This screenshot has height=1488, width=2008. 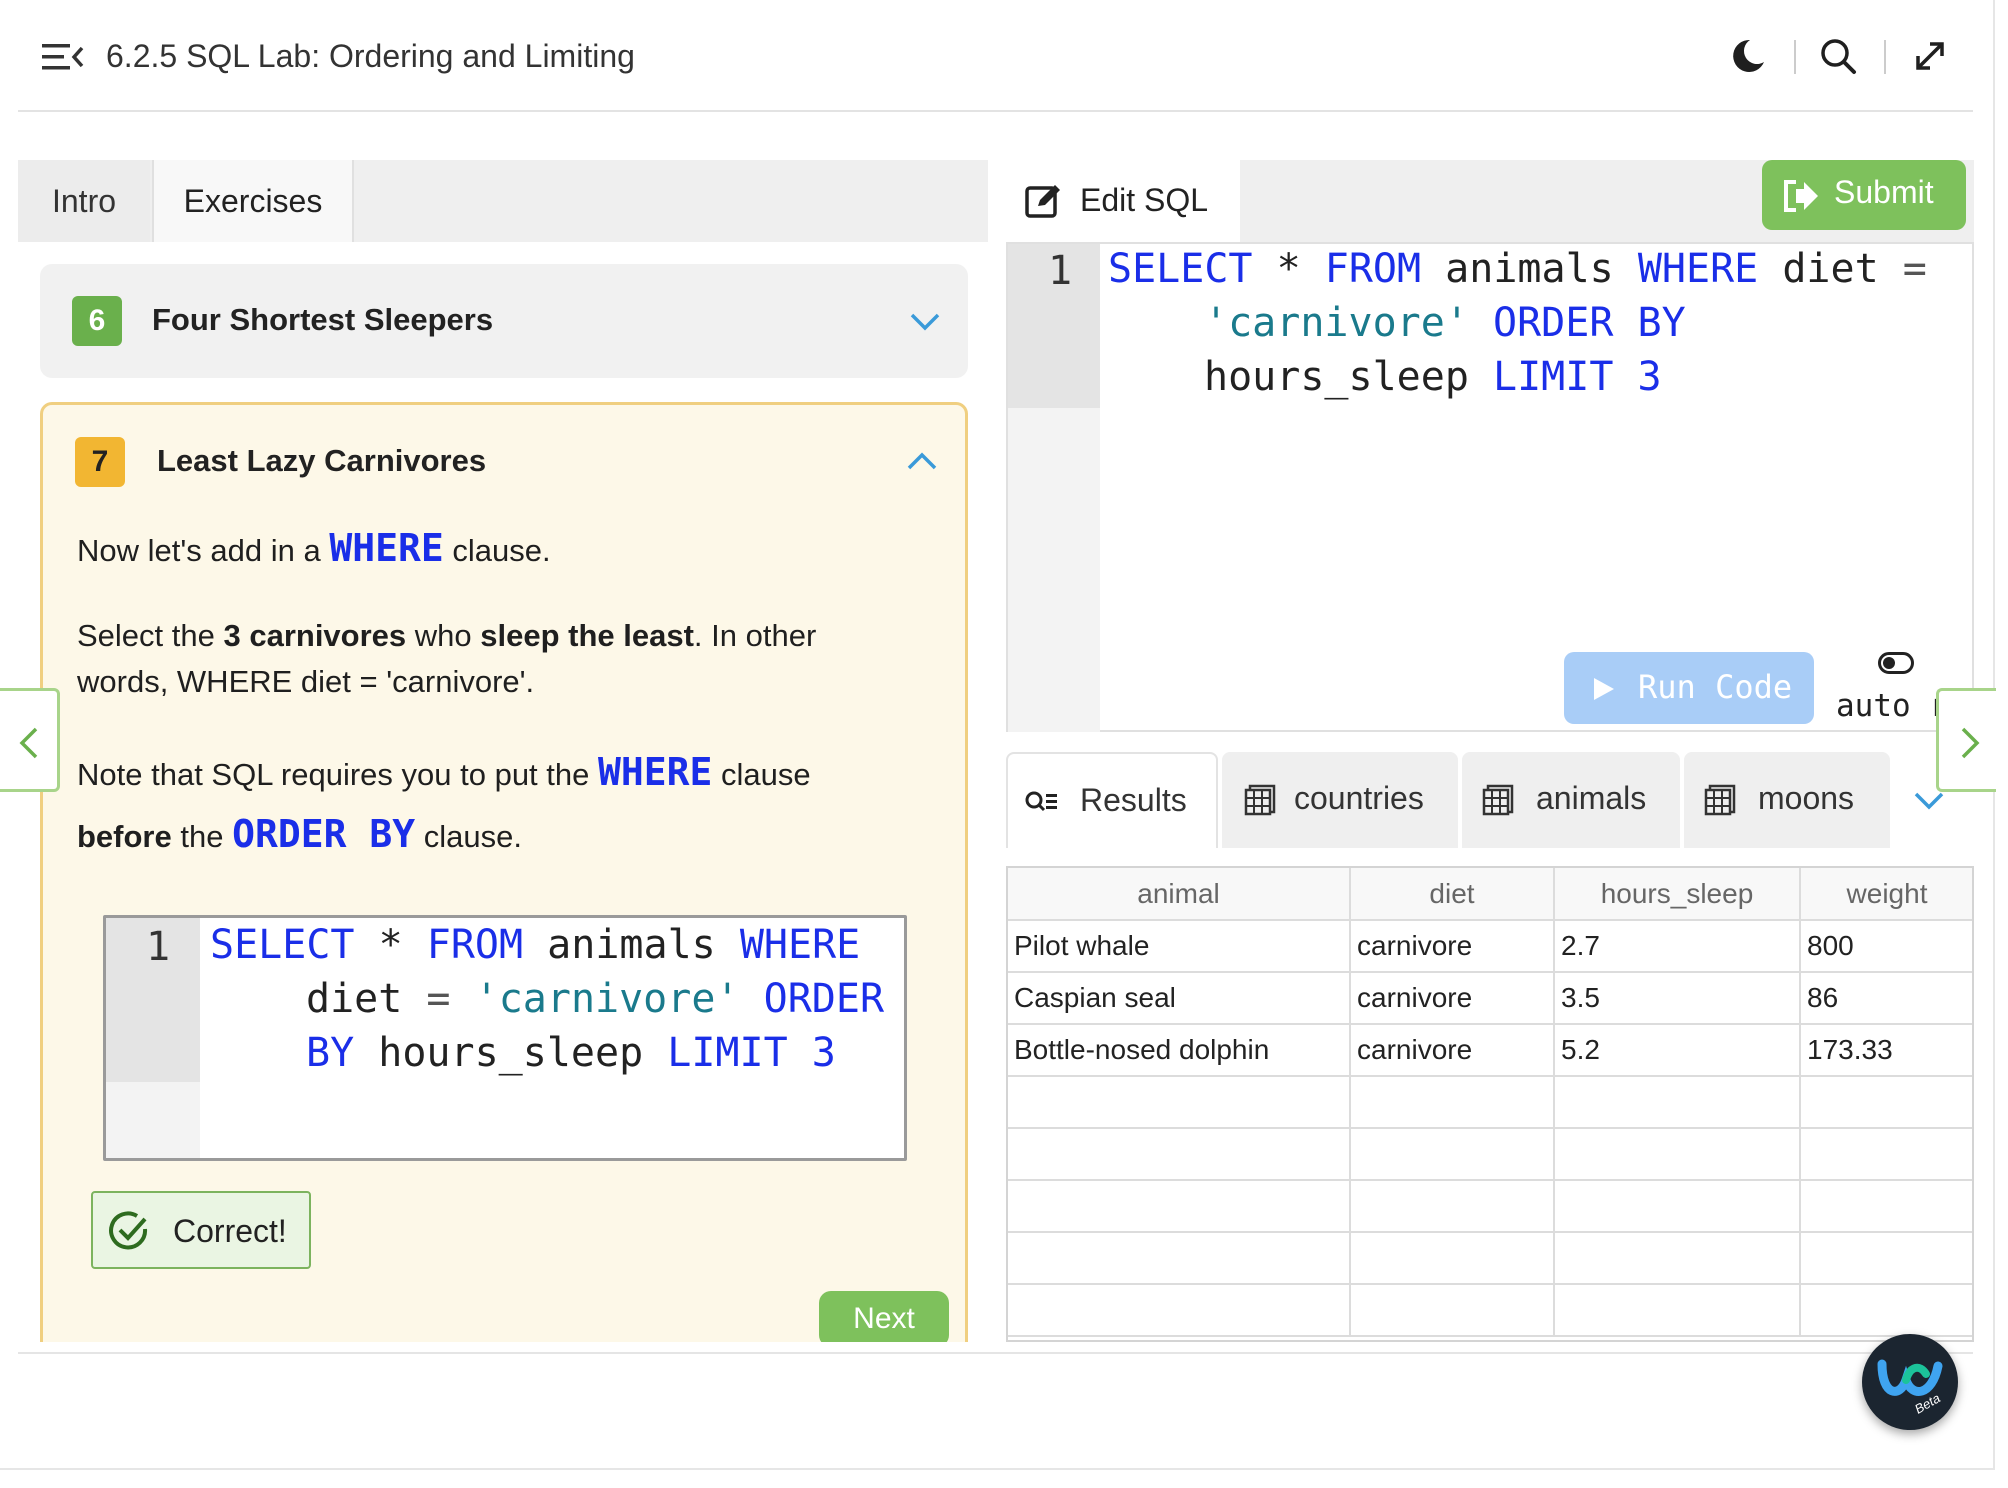 What do you see at coordinates (84, 201) in the screenshot?
I see `tab-intro: Intro` at bounding box center [84, 201].